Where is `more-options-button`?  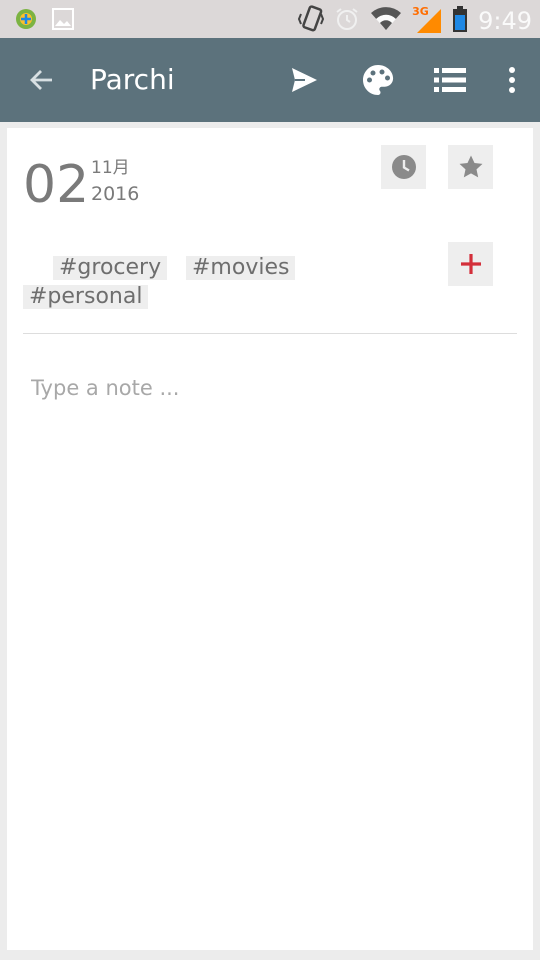 more-options-button is located at coordinates (512, 80).